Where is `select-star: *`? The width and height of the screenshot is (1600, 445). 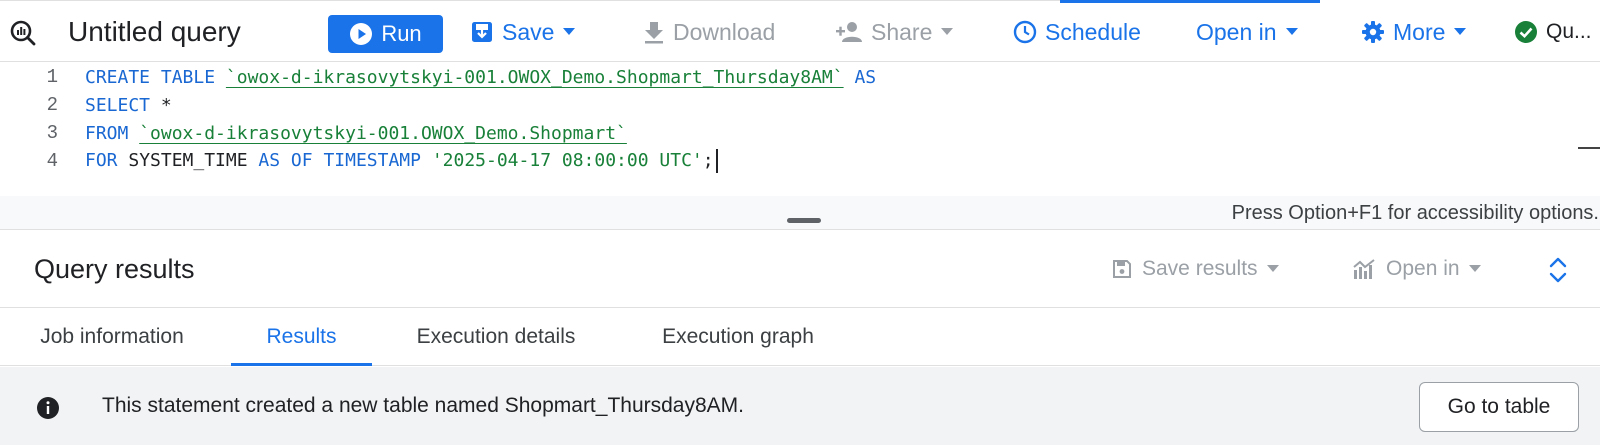
select-star: * is located at coordinates (166, 105).